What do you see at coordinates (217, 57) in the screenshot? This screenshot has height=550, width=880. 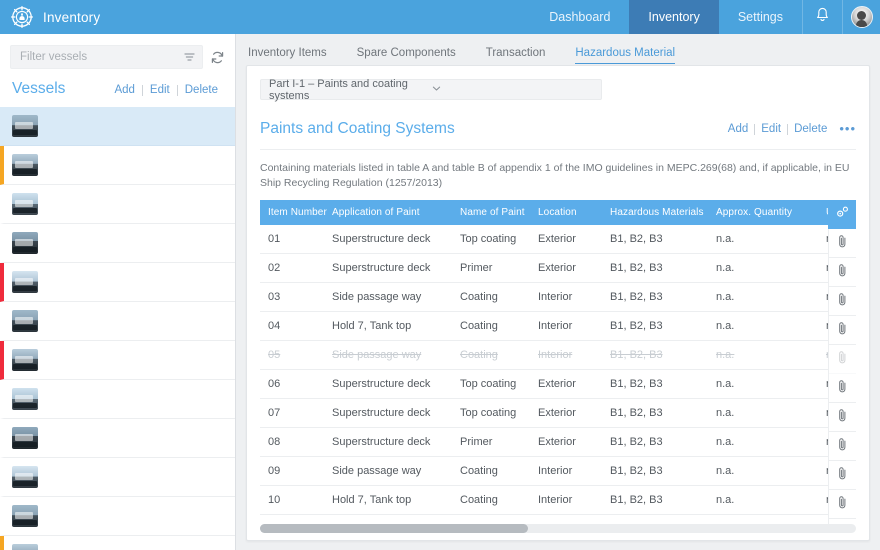 I see `refresh-icon` at bounding box center [217, 57].